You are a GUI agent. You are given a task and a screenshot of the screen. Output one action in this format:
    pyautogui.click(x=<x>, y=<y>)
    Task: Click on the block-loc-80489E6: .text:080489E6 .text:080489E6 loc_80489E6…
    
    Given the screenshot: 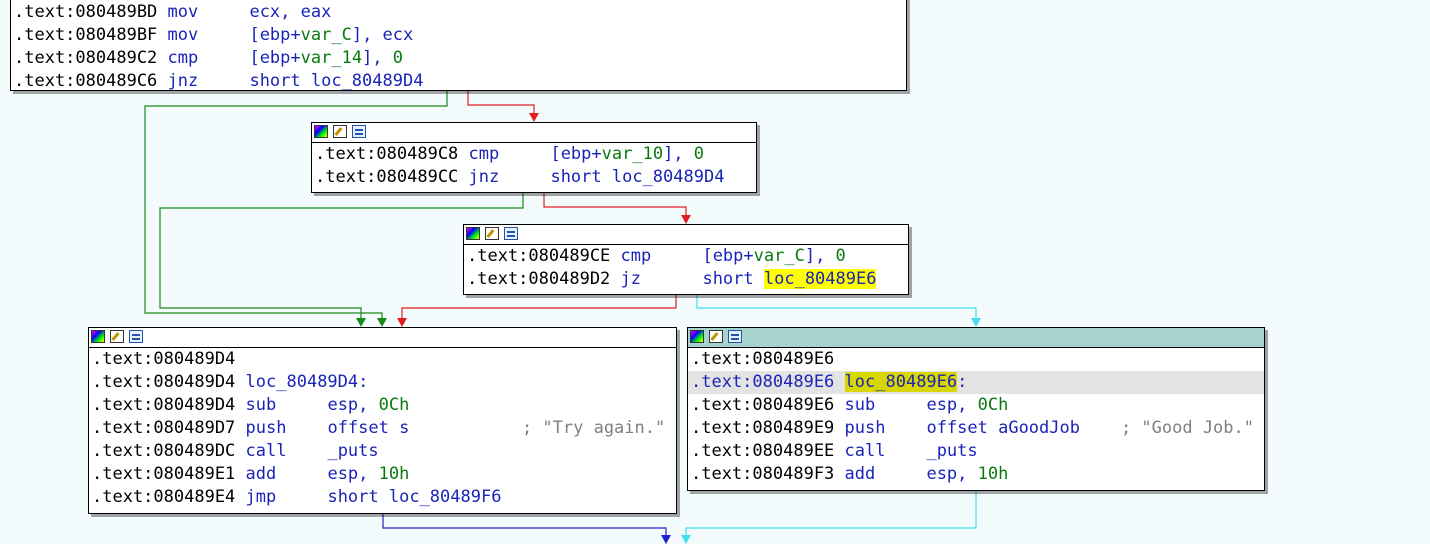 What is the action you would take?
    pyautogui.click(x=976, y=409)
    